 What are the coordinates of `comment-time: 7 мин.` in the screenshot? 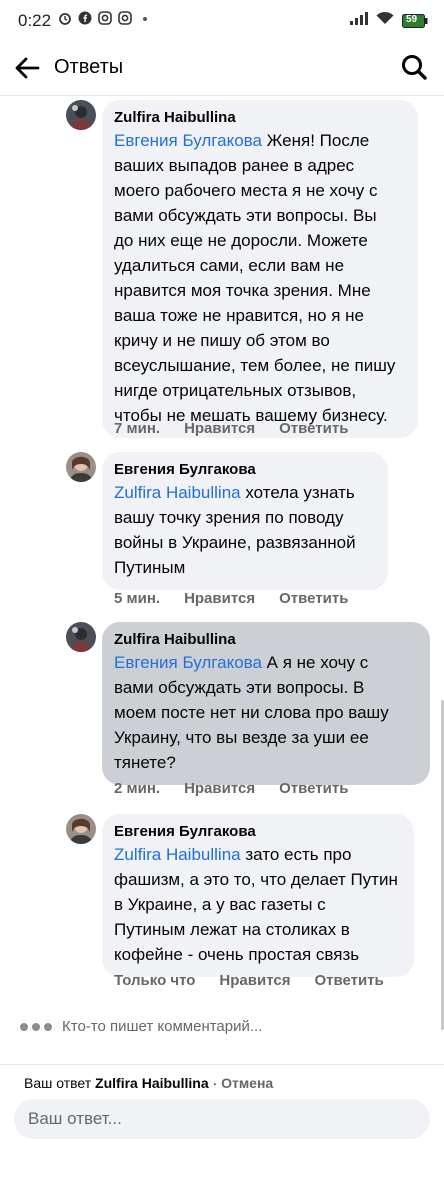 It's located at (137, 428).